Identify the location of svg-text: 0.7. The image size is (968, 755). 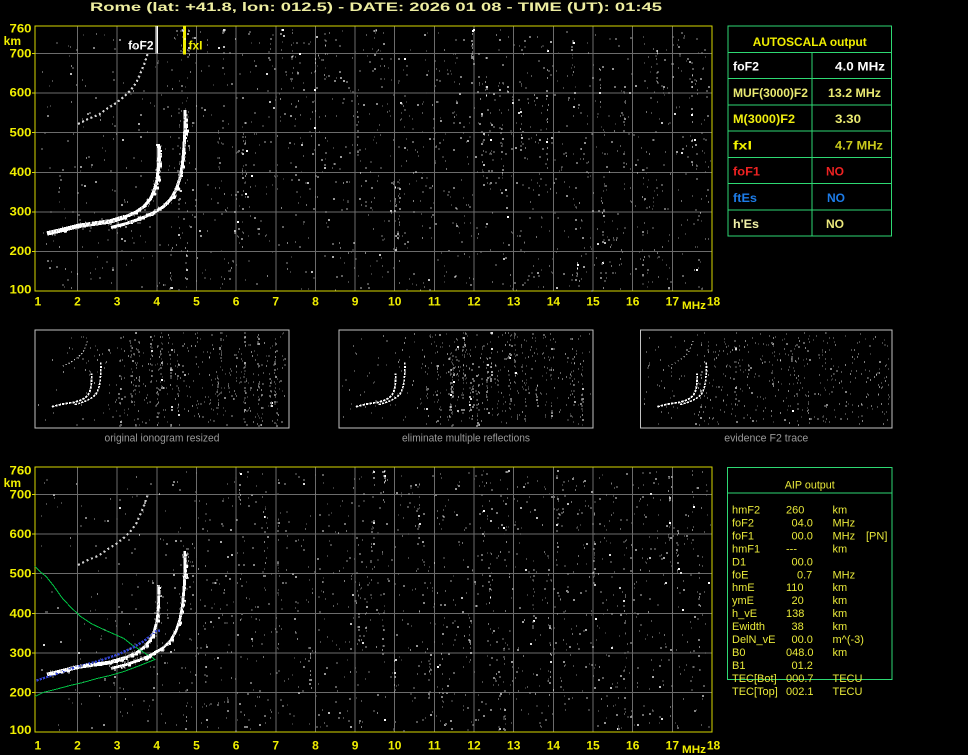
(804, 575).